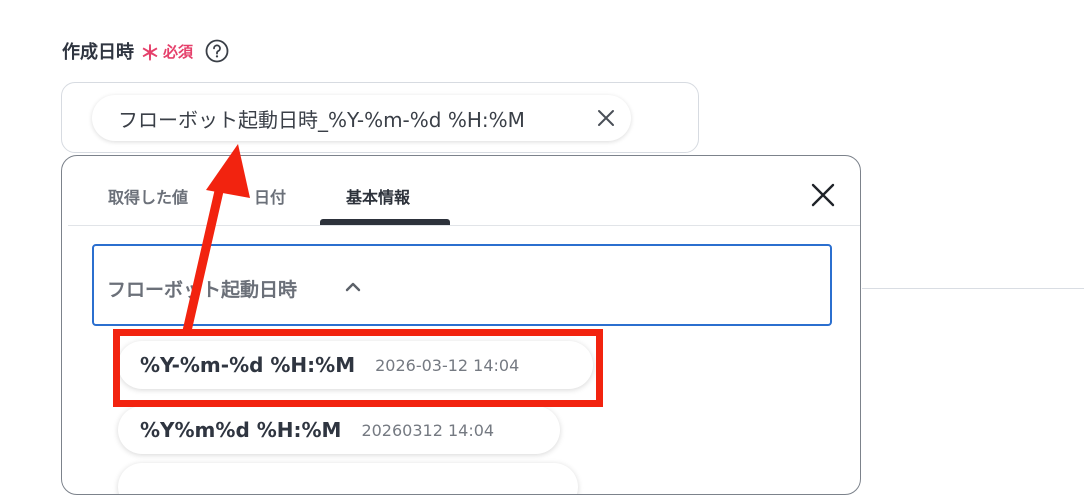  Describe the element at coordinates (150, 52) in the screenshot. I see `required-asterisk: ＊` at that location.